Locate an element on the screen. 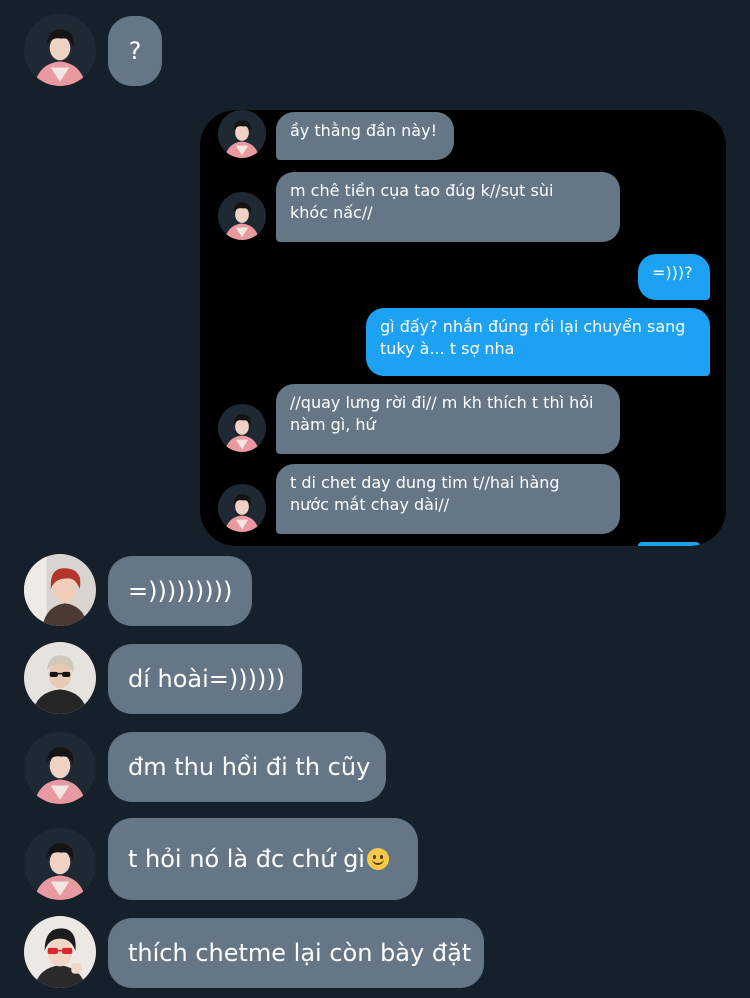  message-bubble: đm thu hồi đi th cũy is located at coordinates (247, 767).